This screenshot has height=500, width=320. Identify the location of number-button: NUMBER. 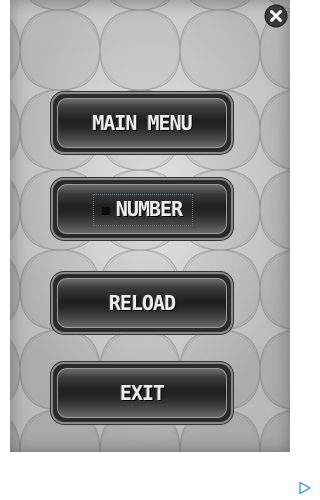
(142, 209).